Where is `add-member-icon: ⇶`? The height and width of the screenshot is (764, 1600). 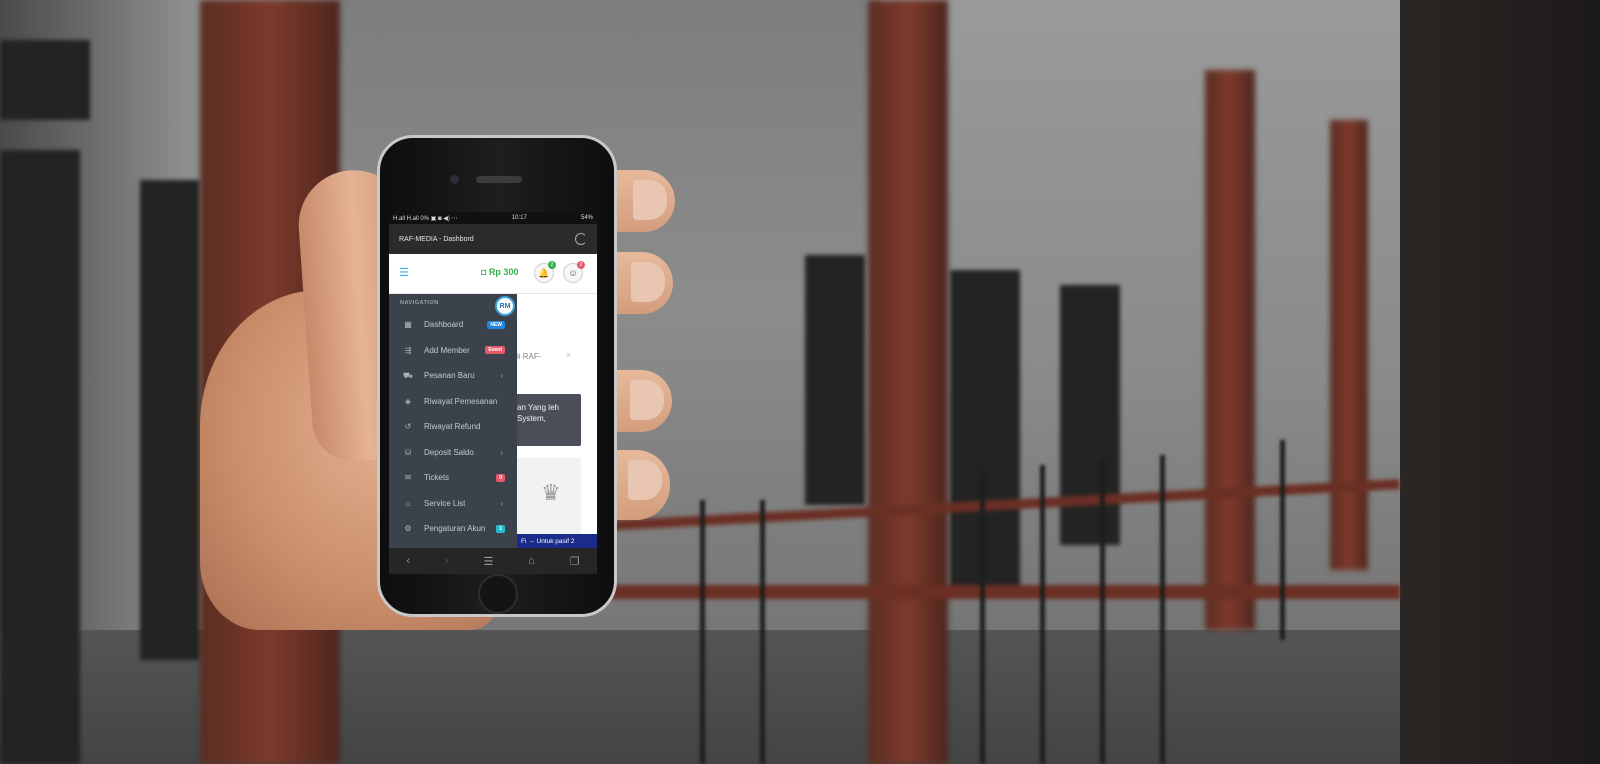 add-member-icon: ⇶ is located at coordinates (408, 350).